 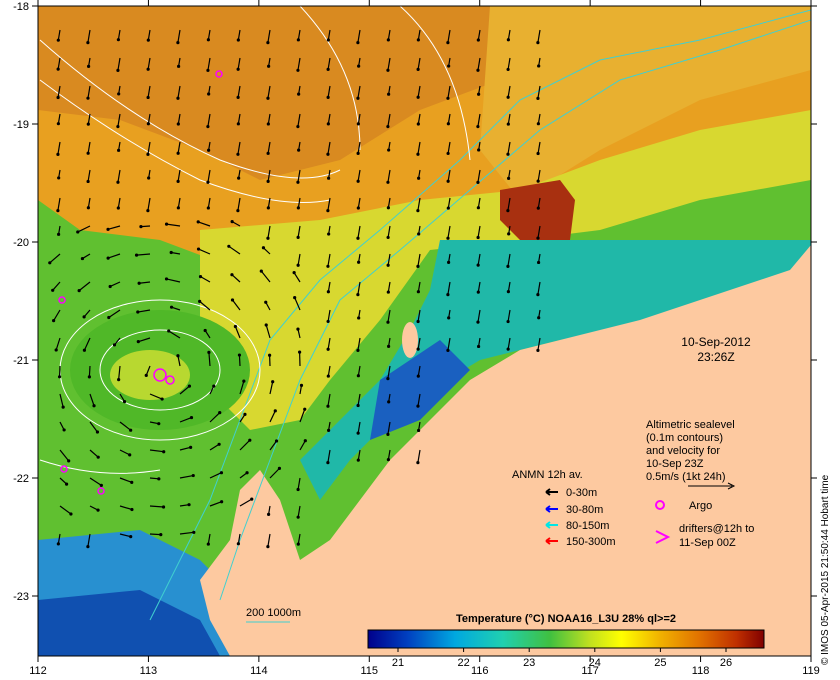 What do you see at coordinates (537, 210) in the screenshot?
I see `hot-patch` at bounding box center [537, 210].